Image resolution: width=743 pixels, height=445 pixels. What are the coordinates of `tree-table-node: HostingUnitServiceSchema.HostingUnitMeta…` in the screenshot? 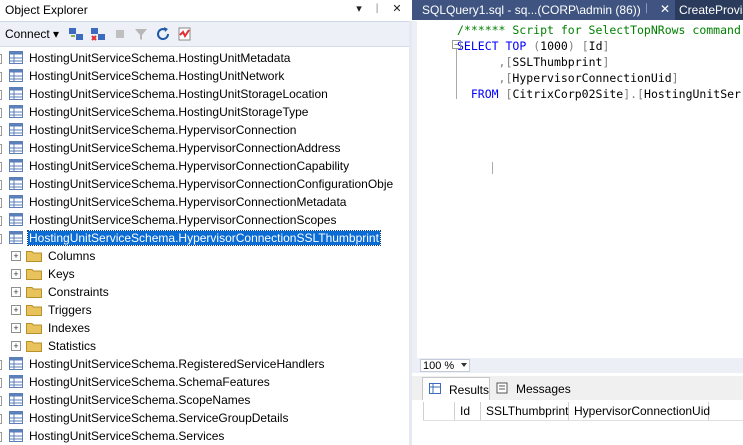 It's located at (206, 58).